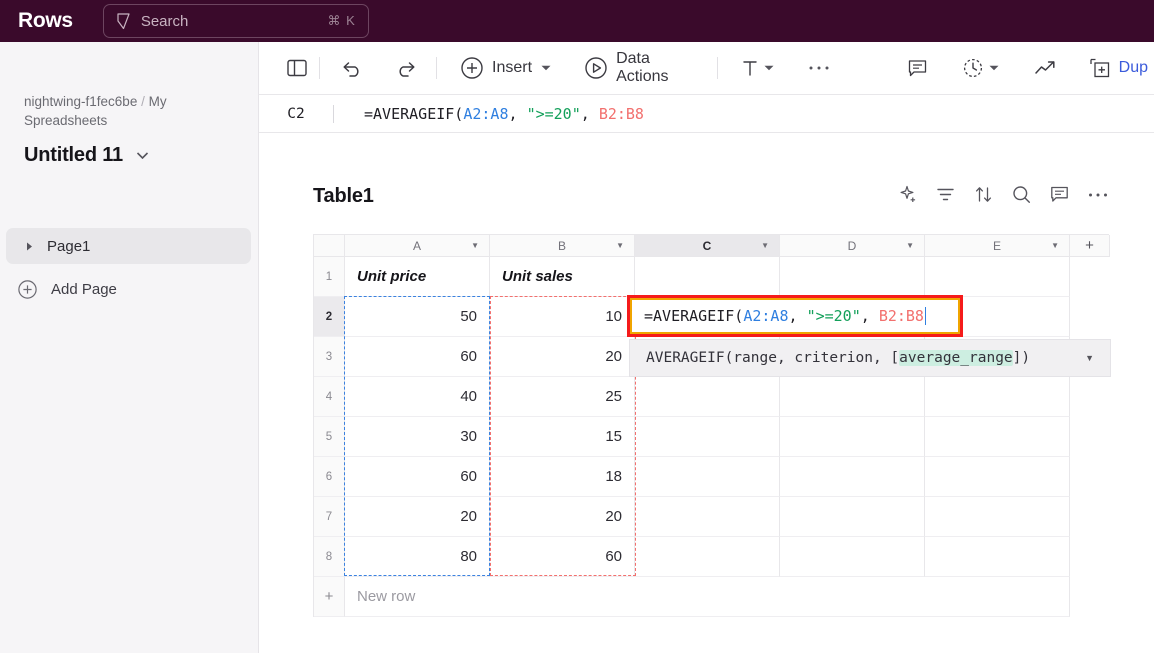 The image size is (1154, 653). What do you see at coordinates (329, 437) in the screenshot?
I see `row-number: 5` at bounding box center [329, 437].